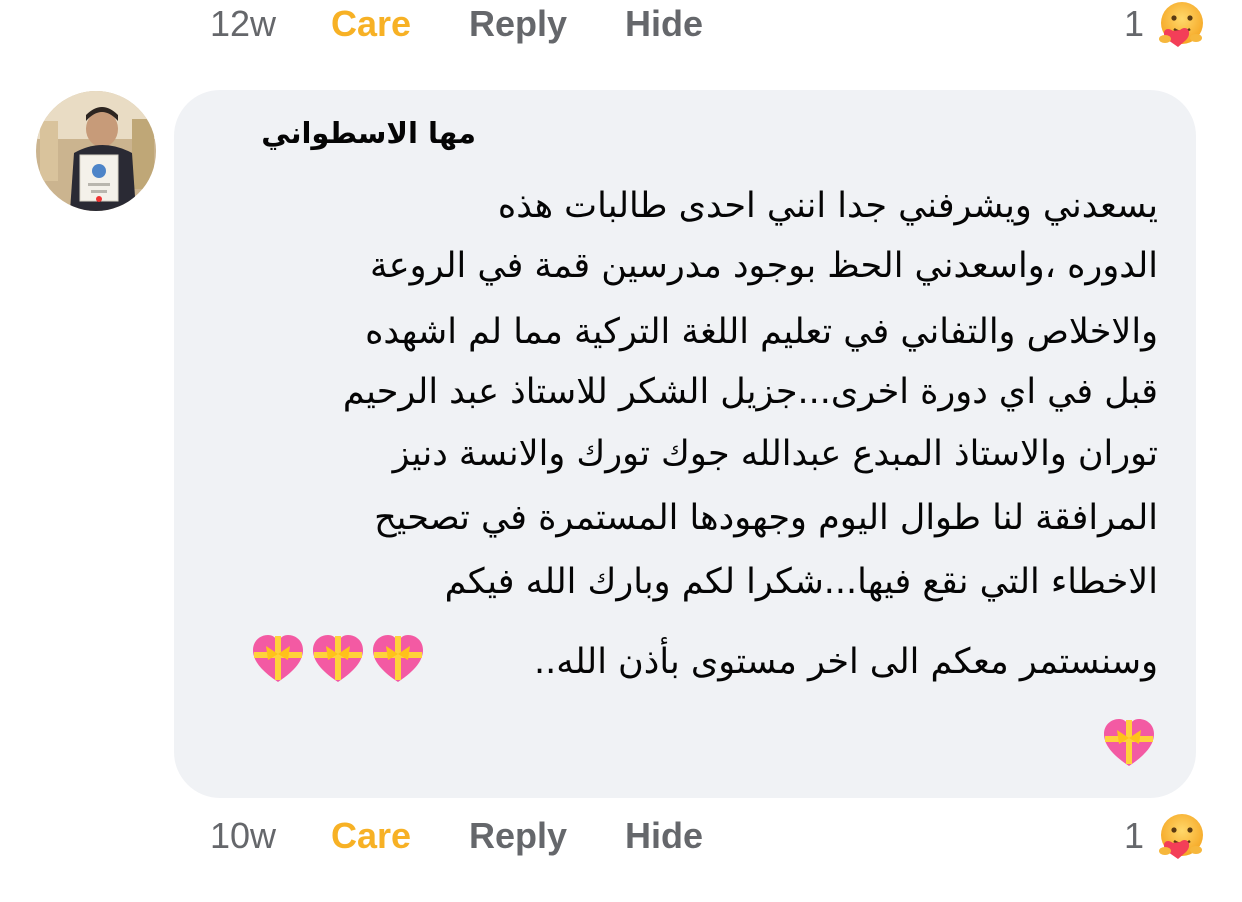 The image size is (1242, 902). What do you see at coordinates (827, 206) in the screenshot?
I see `comment-text-line: يسعدني ويشرفني جدا انني احدى طالبات هذه` at bounding box center [827, 206].